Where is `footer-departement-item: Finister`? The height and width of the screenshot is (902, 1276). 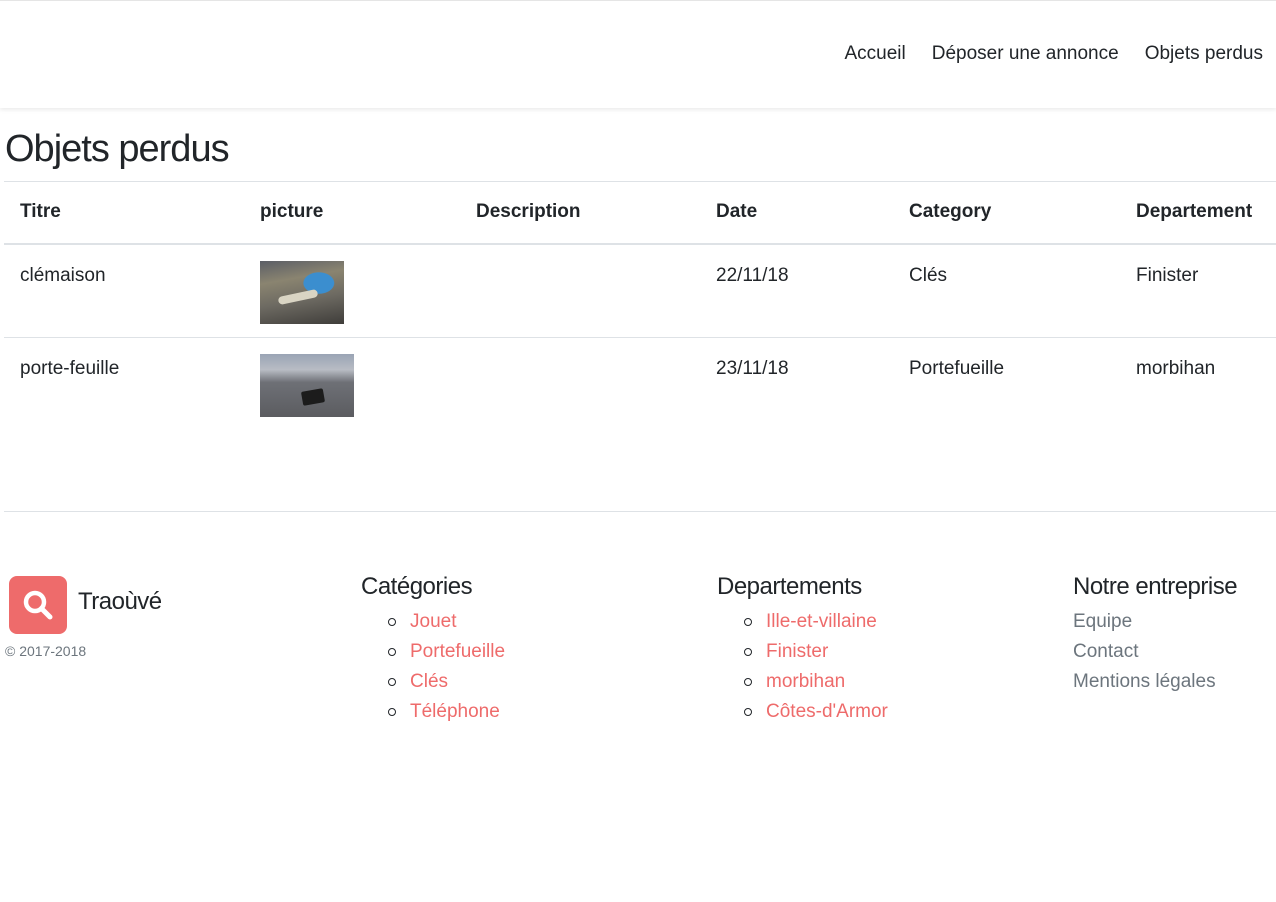 footer-departement-item: Finister is located at coordinates (816, 652).